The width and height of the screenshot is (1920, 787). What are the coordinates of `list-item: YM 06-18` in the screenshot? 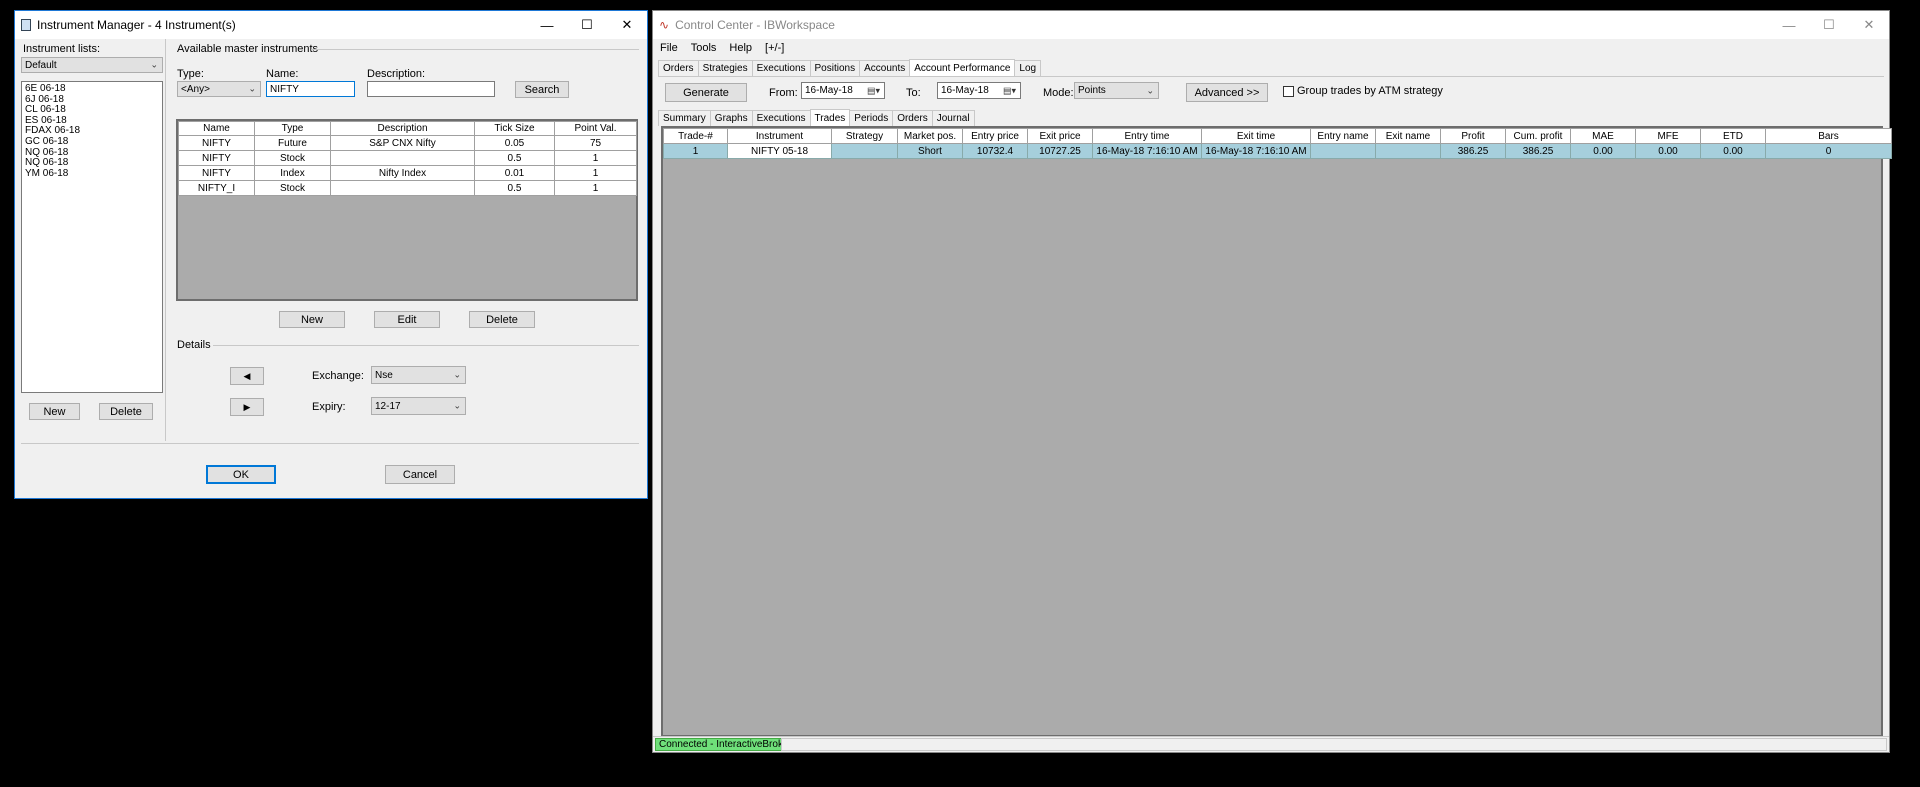 It's located at (92, 174).